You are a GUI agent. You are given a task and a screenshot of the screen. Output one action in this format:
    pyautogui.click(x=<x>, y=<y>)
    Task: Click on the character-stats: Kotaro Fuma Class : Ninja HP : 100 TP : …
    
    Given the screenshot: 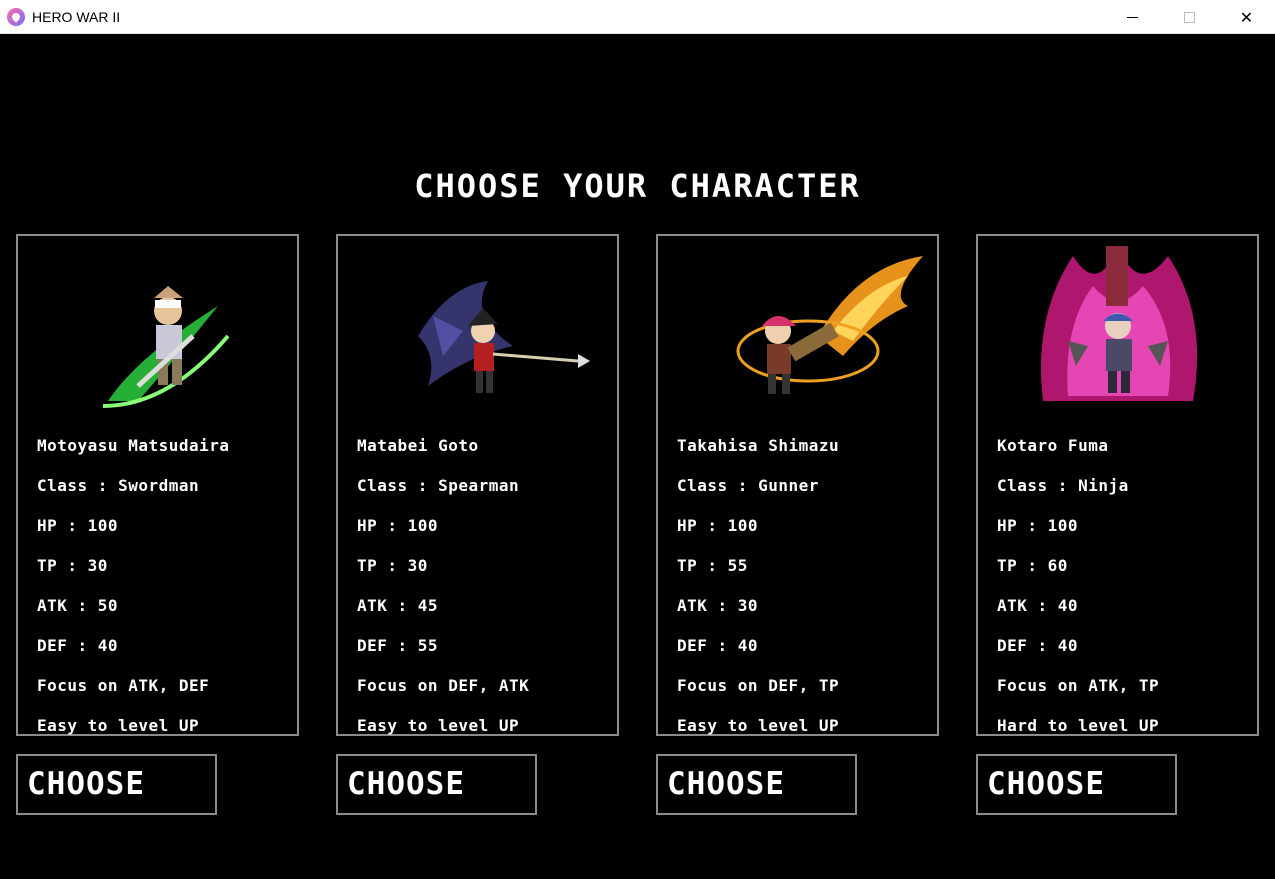 What is the action you would take?
    pyautogui.click(x=1078, y=586)
    